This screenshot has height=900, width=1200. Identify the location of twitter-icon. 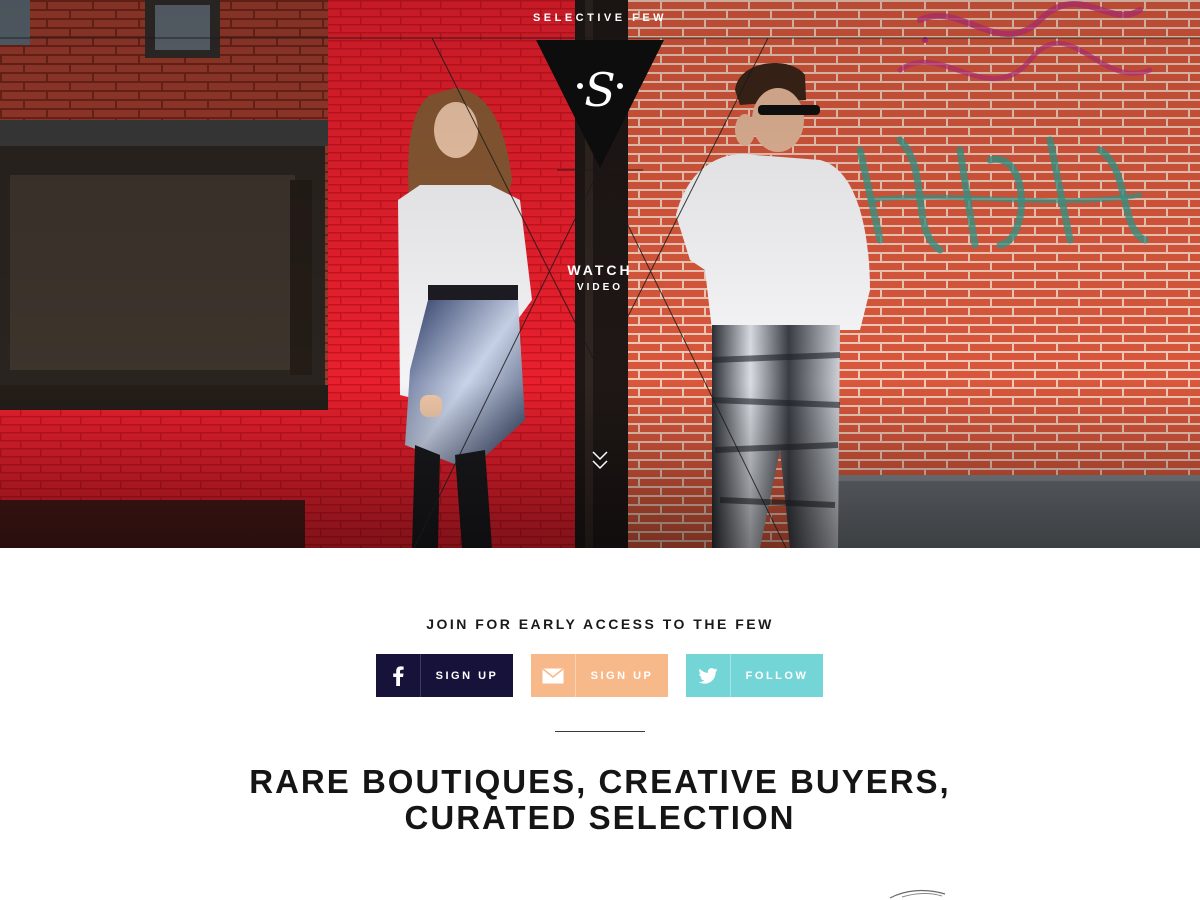
(708, 675).